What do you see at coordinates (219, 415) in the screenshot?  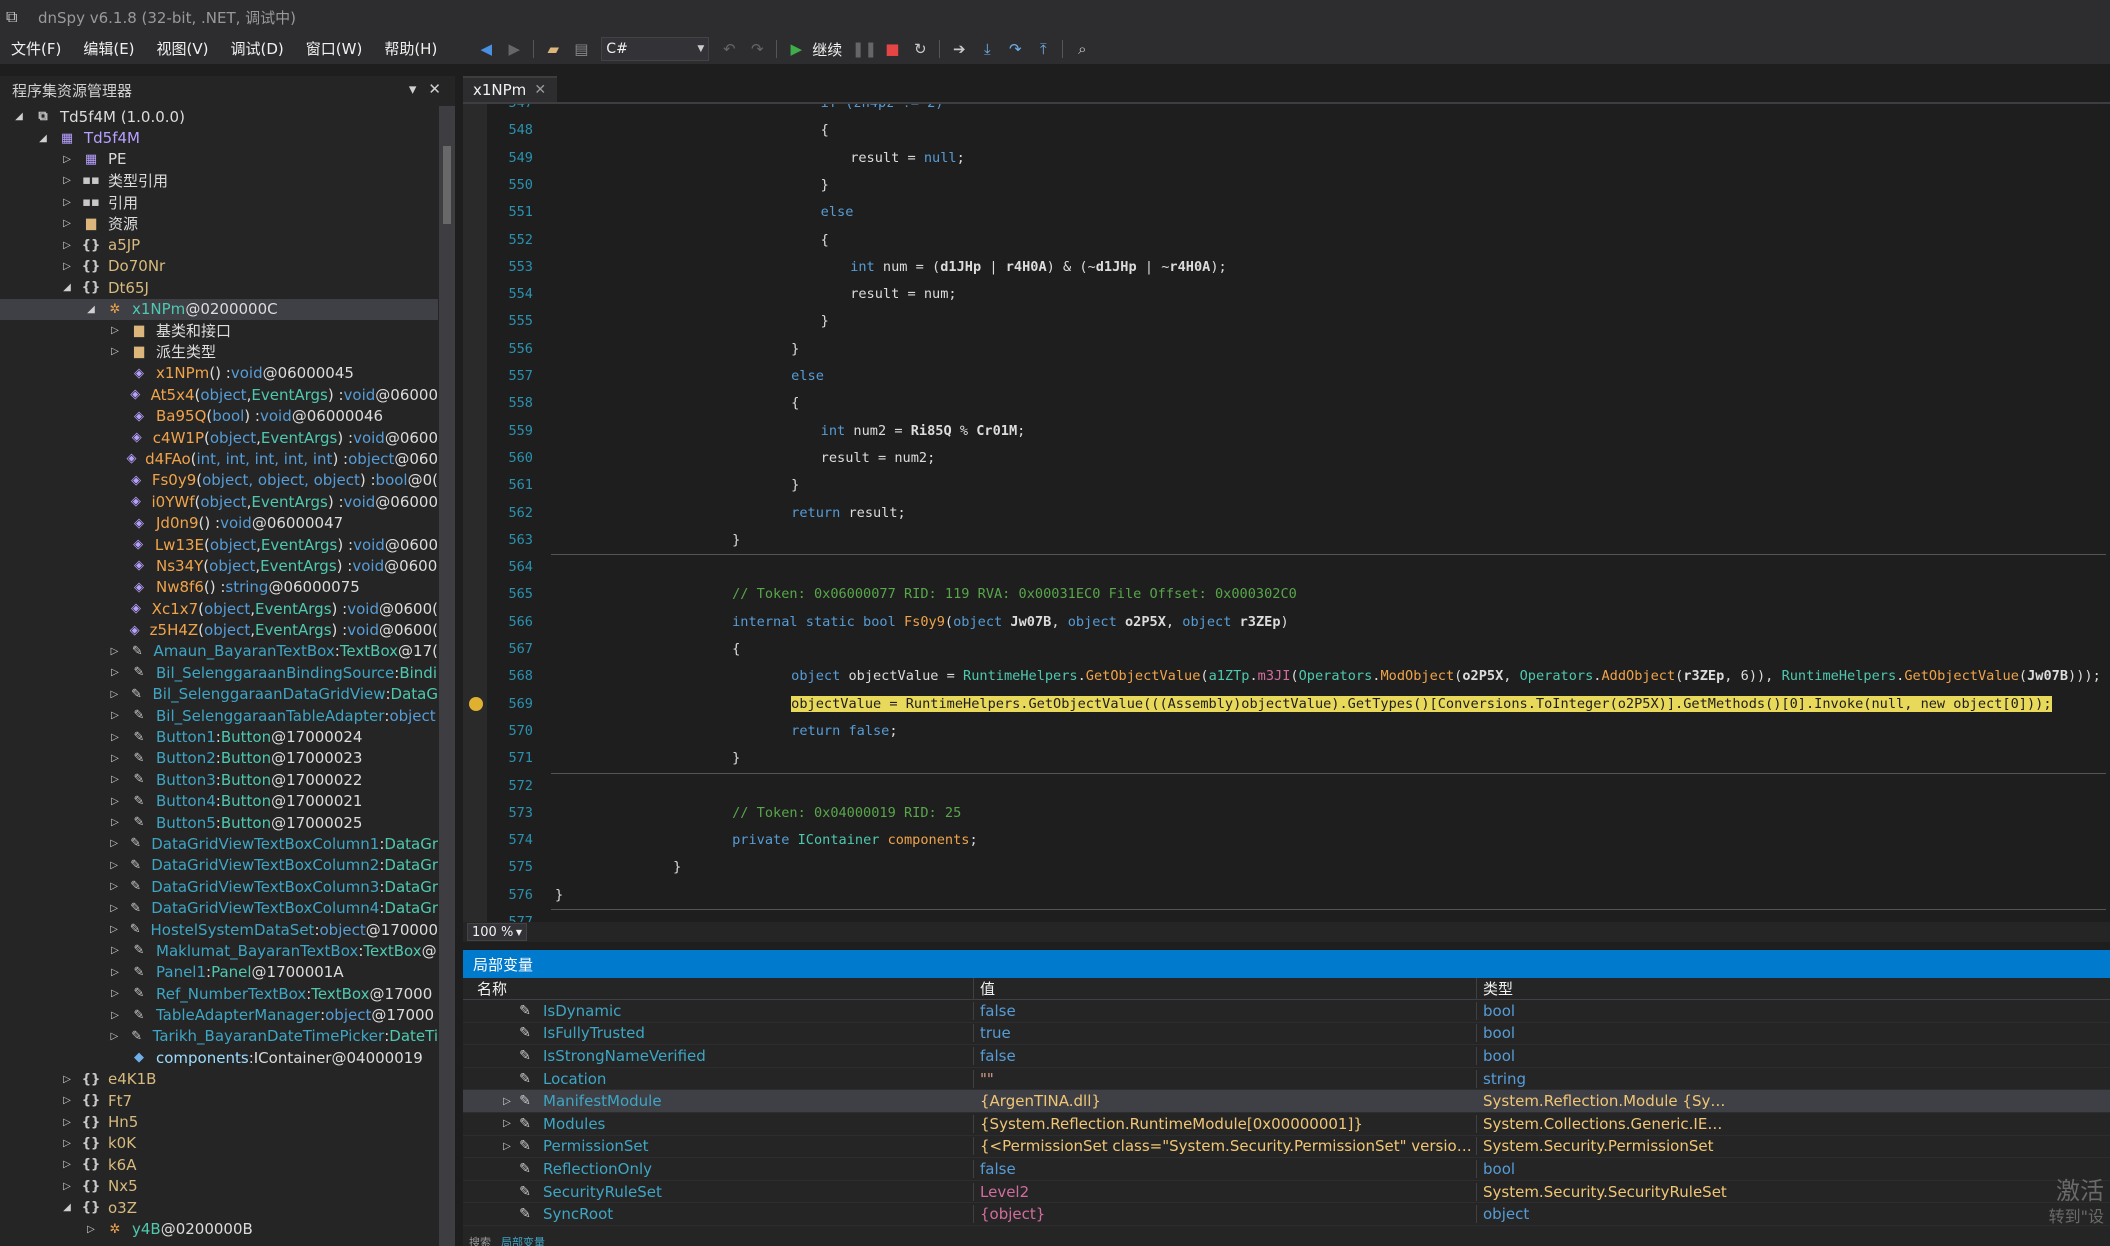 I see `tree-node: ◈ Ba95Q(bool) : void @06000046` at bounding box center [219, 415].